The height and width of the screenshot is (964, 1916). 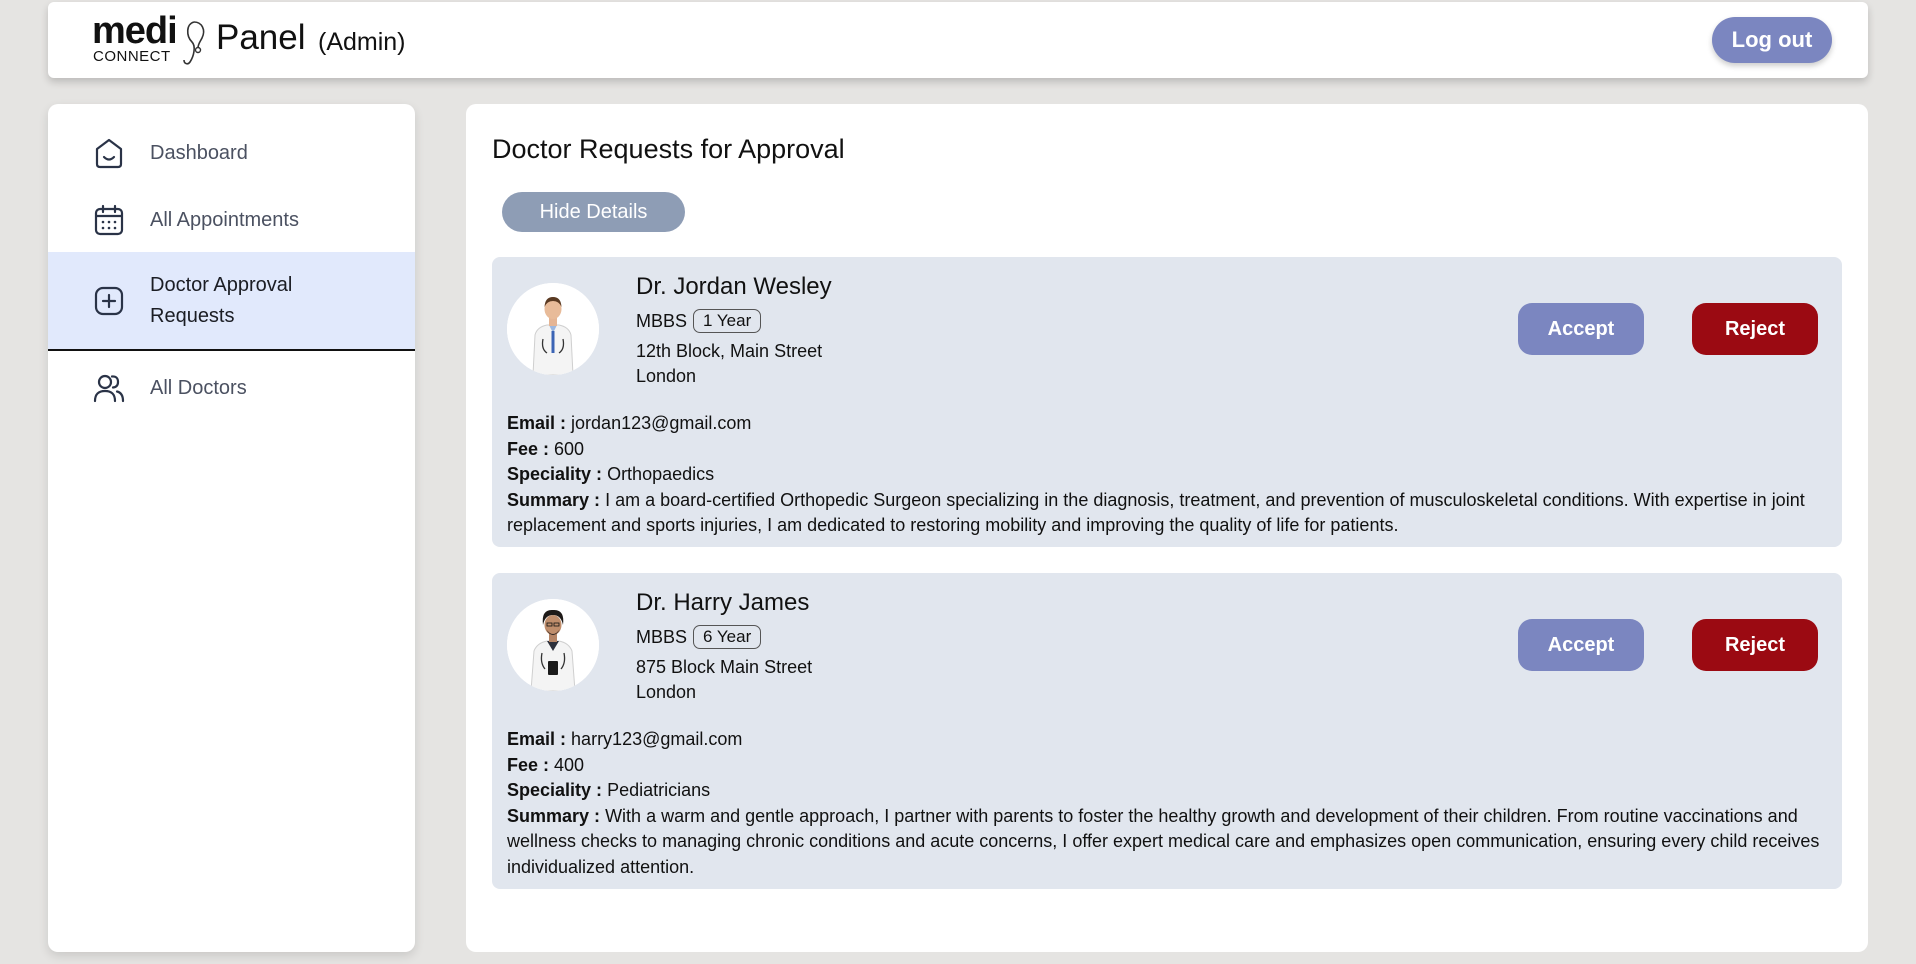 What do you see at coordinates (661, 423) in the screenshot?
I see `email-value: jordan123@gmail.com` at bounding box center [661, 423].